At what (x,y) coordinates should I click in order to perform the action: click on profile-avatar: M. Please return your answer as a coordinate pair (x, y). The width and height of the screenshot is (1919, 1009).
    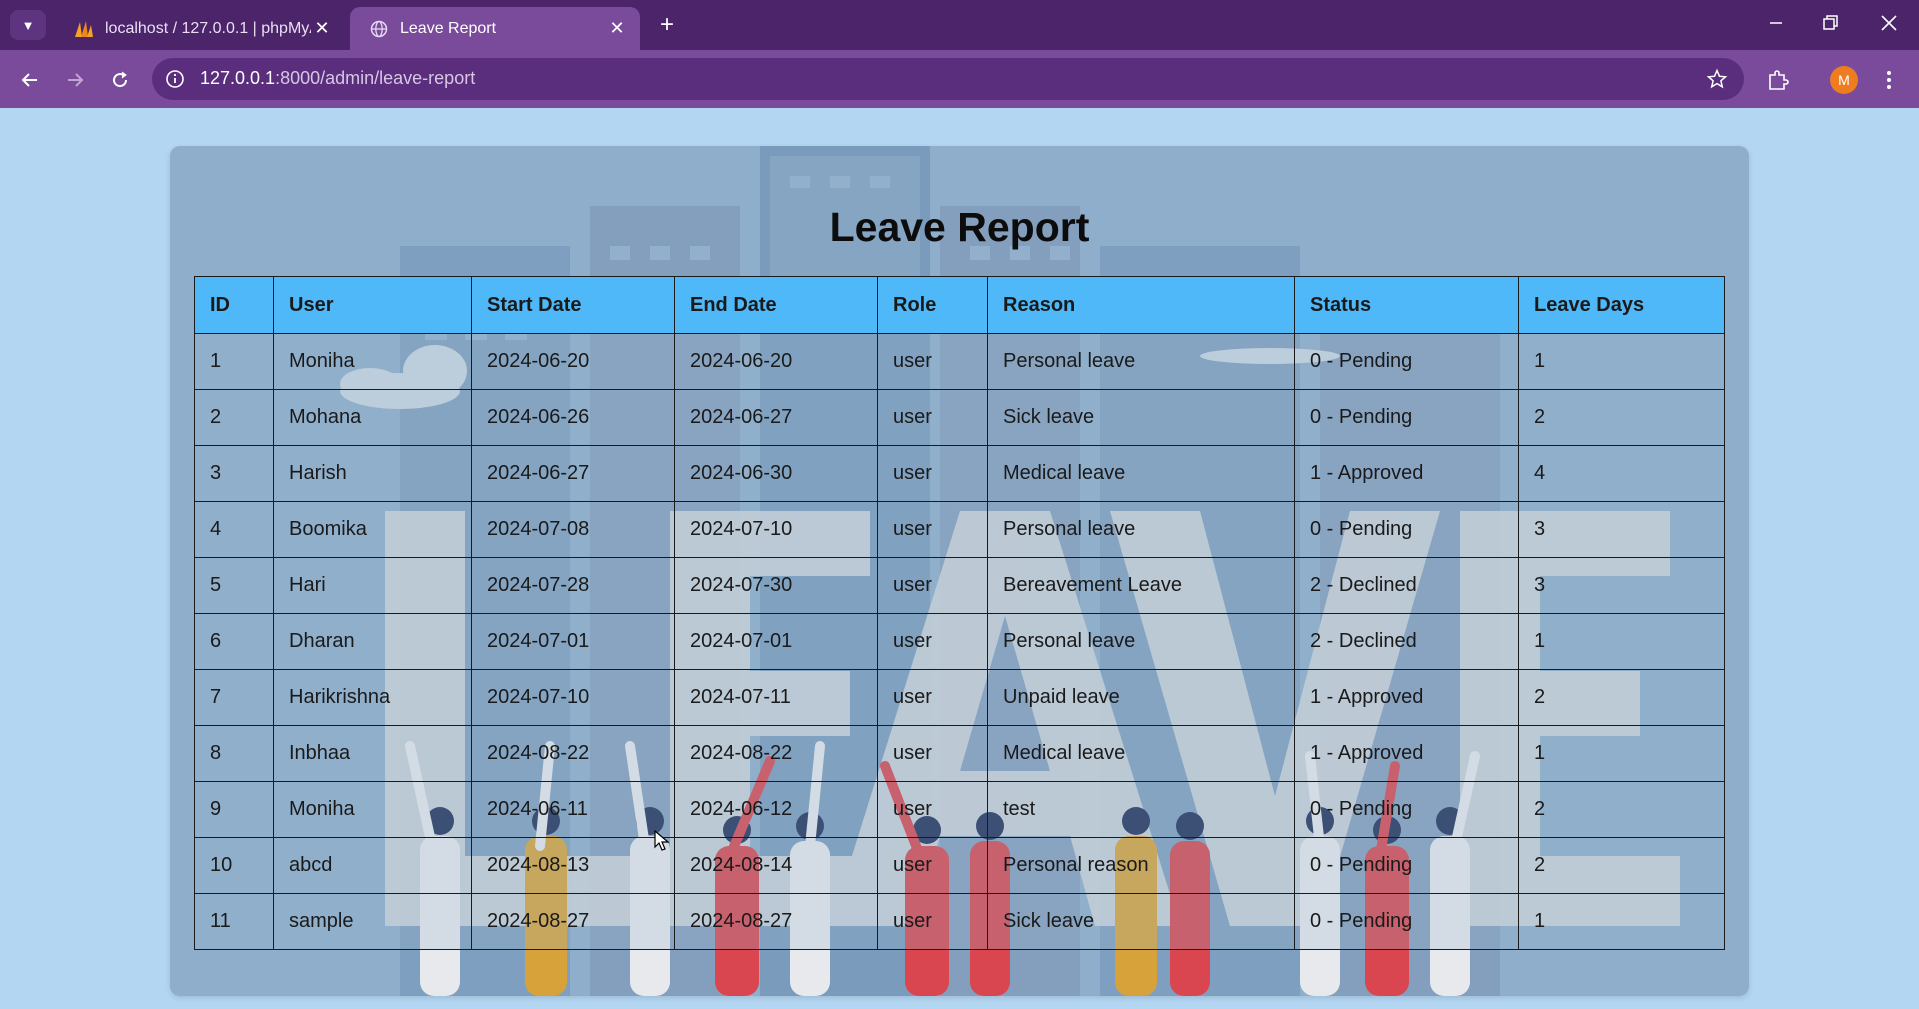
    Looking at the image, I should click on (1844, 80).